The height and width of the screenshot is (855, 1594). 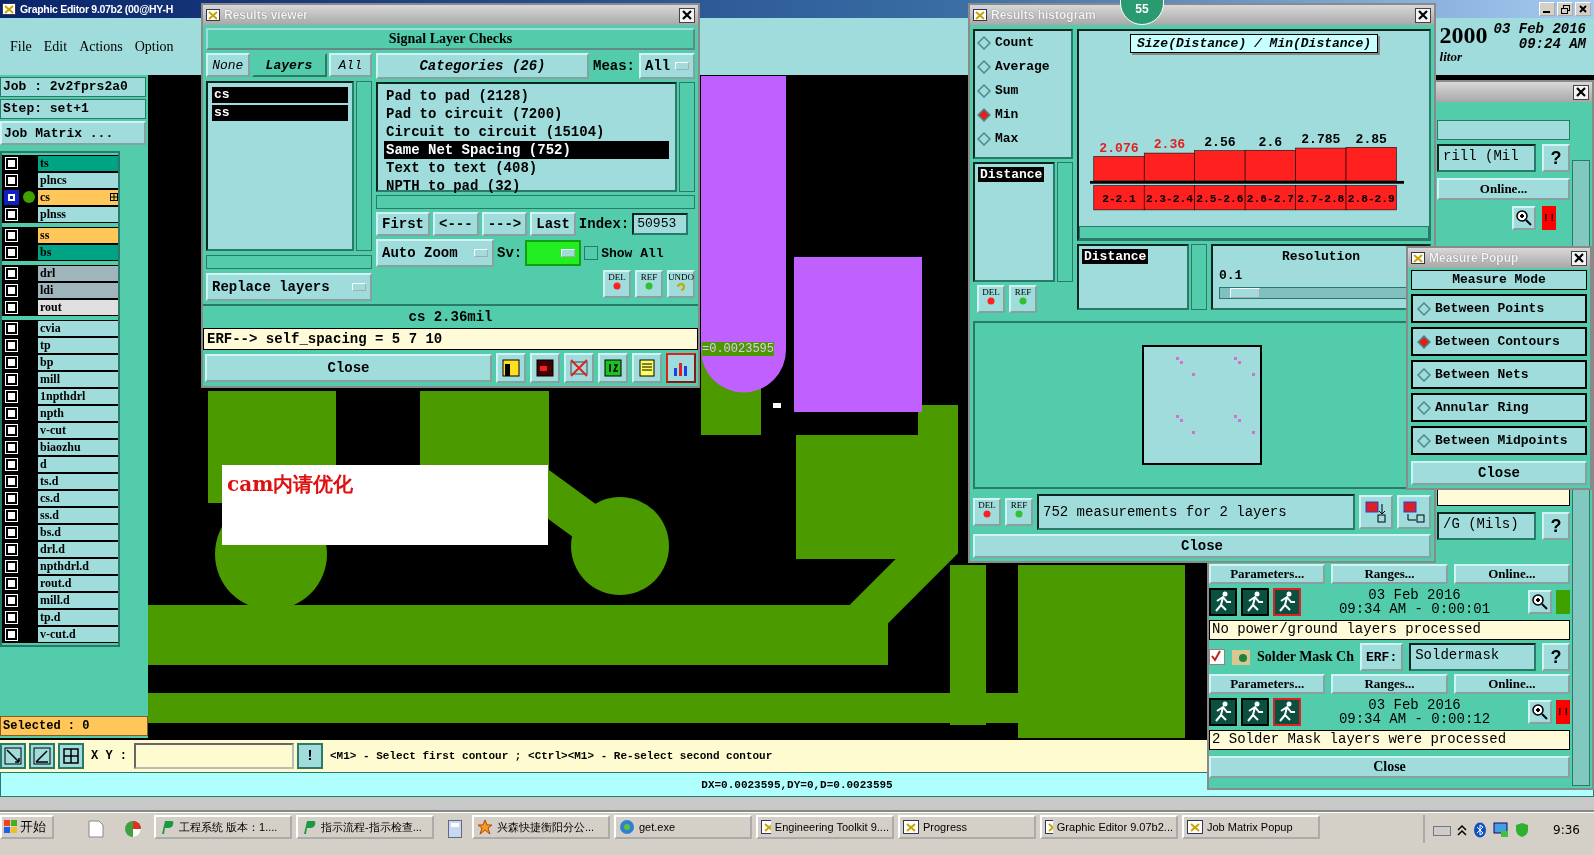 What do you see at coordinates (649, 284) in the screenshot?
I see `tool-button: REF` at bounding box center [649, 284].